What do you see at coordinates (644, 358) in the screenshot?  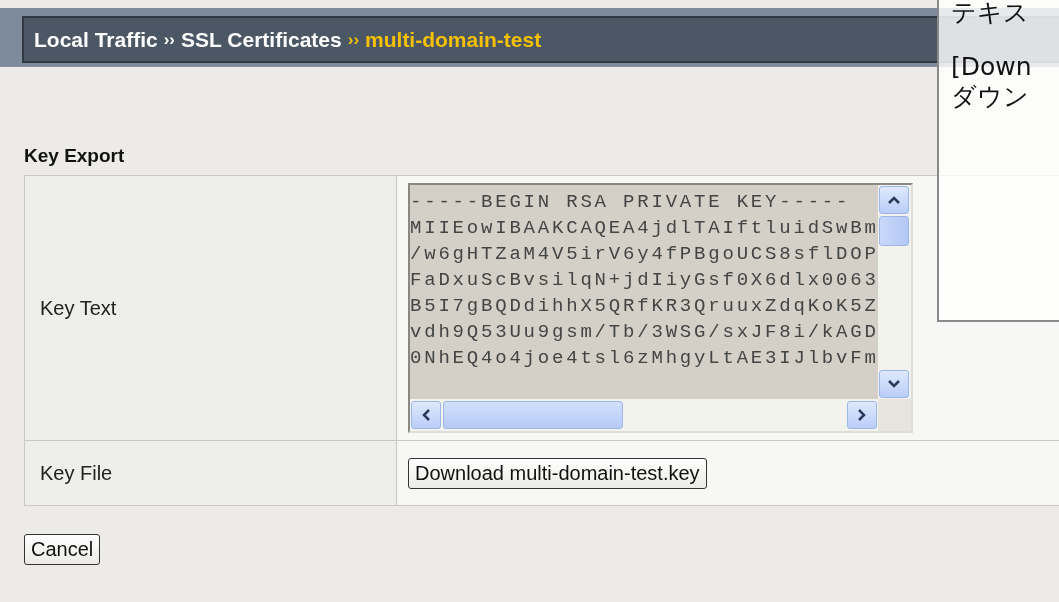 I see `key-text-line: 0NhEQ4o4joe4tsl6zMhgyLtAE3IJlbvFm` at bounding box center [644, 358].